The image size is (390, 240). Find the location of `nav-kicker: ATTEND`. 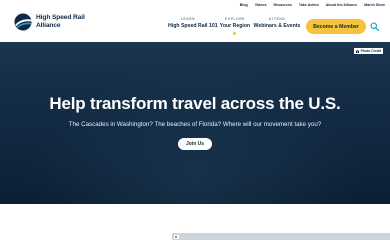

nav-kicker: ATTEND is located at coordinates (277, 19).